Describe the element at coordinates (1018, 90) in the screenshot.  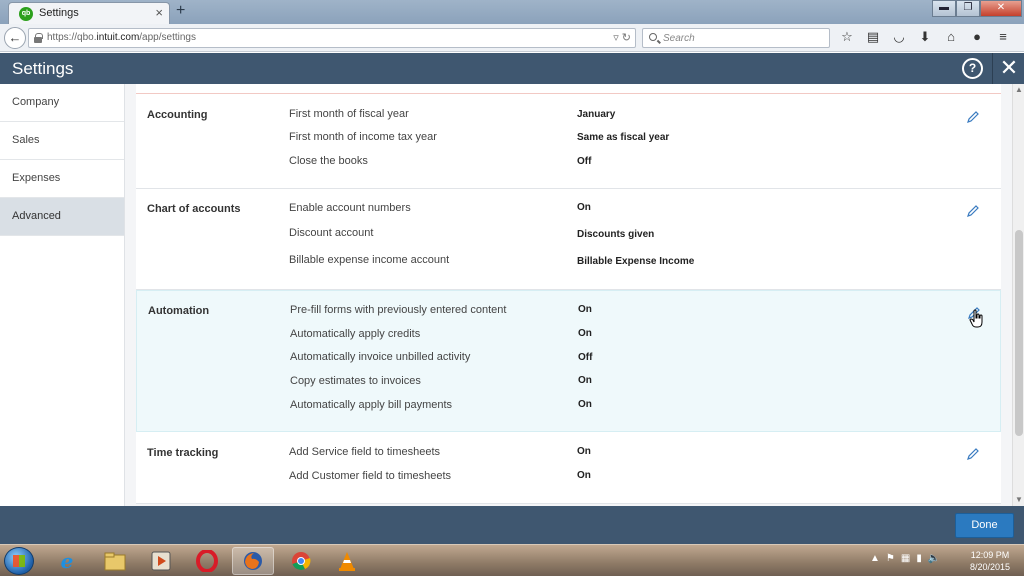
I see `scroll-up-arrow-icon: ▲` at that location.